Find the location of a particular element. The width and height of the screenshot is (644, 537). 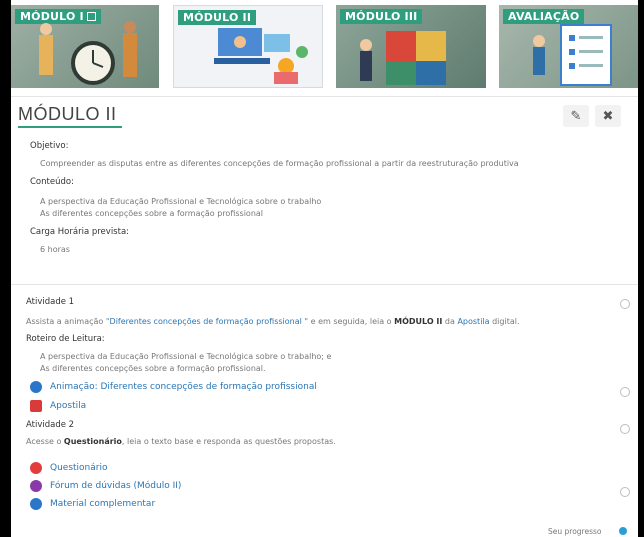

close-icon: ✖ is located at coordinates (608, 116).